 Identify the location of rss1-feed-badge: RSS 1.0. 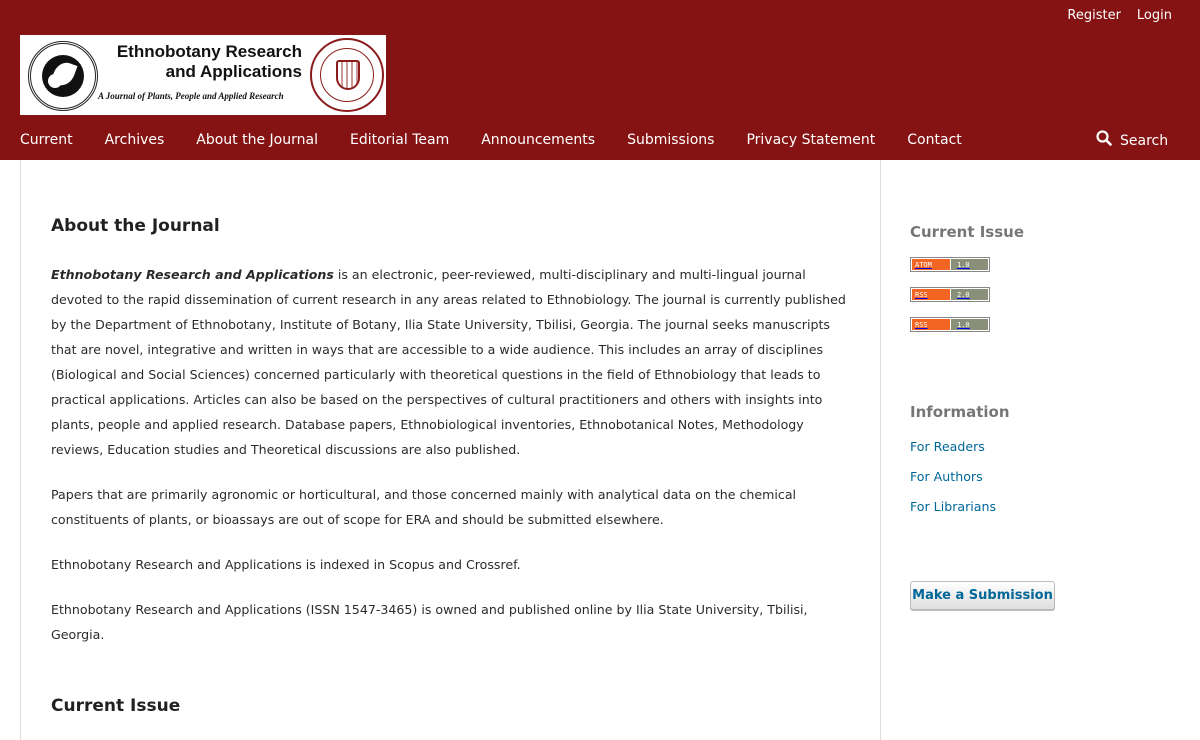
(950, 324).